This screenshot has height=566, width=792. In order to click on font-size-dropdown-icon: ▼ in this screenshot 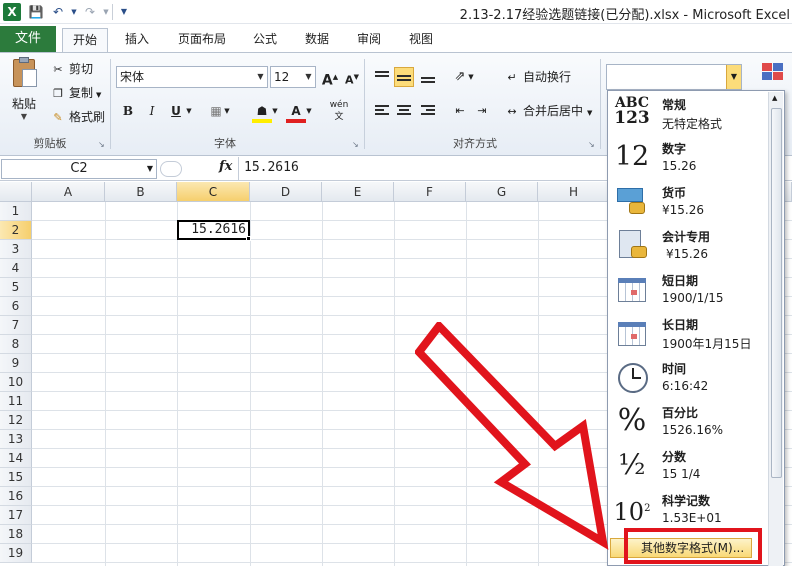, I will do `click(308, 77)`.